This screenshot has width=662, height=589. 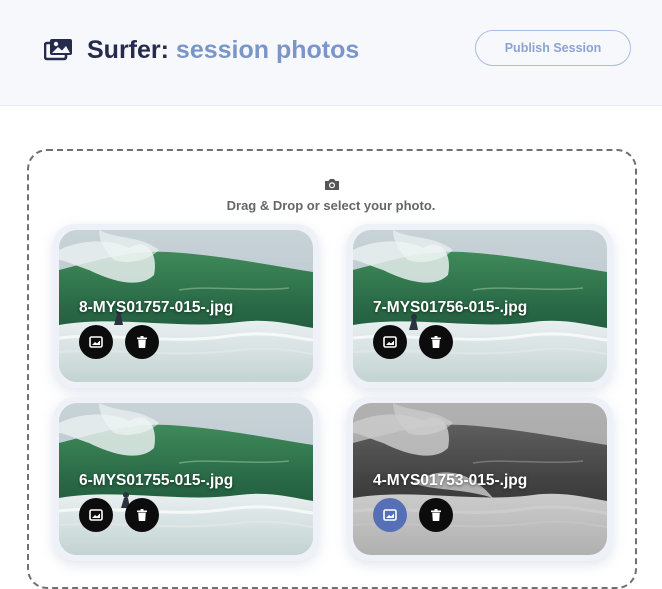 I want to click on photo-card: 6-MYS01755-015-.jpg, so click(x=186, y=479).